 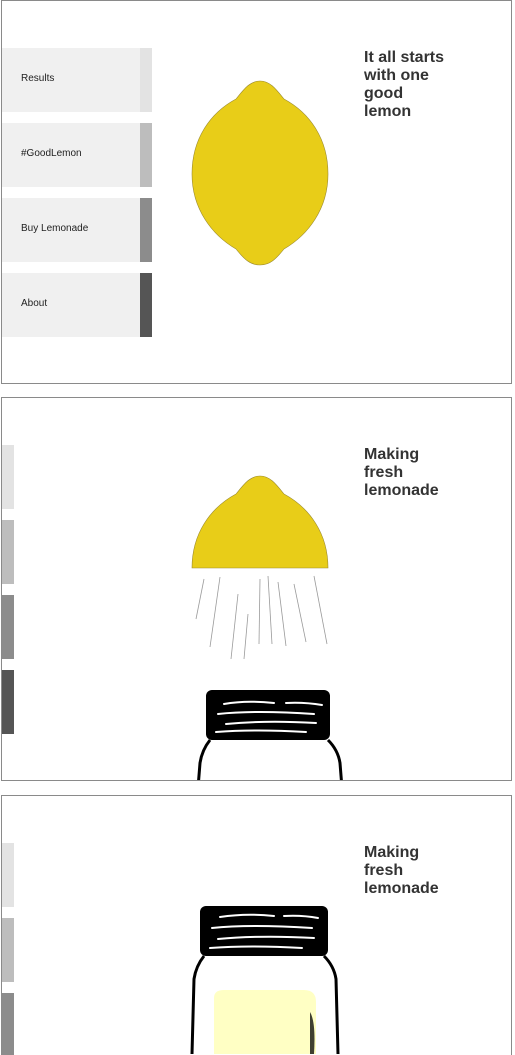 I want to click on juice-drops-icon, so click(x=261, y=617).